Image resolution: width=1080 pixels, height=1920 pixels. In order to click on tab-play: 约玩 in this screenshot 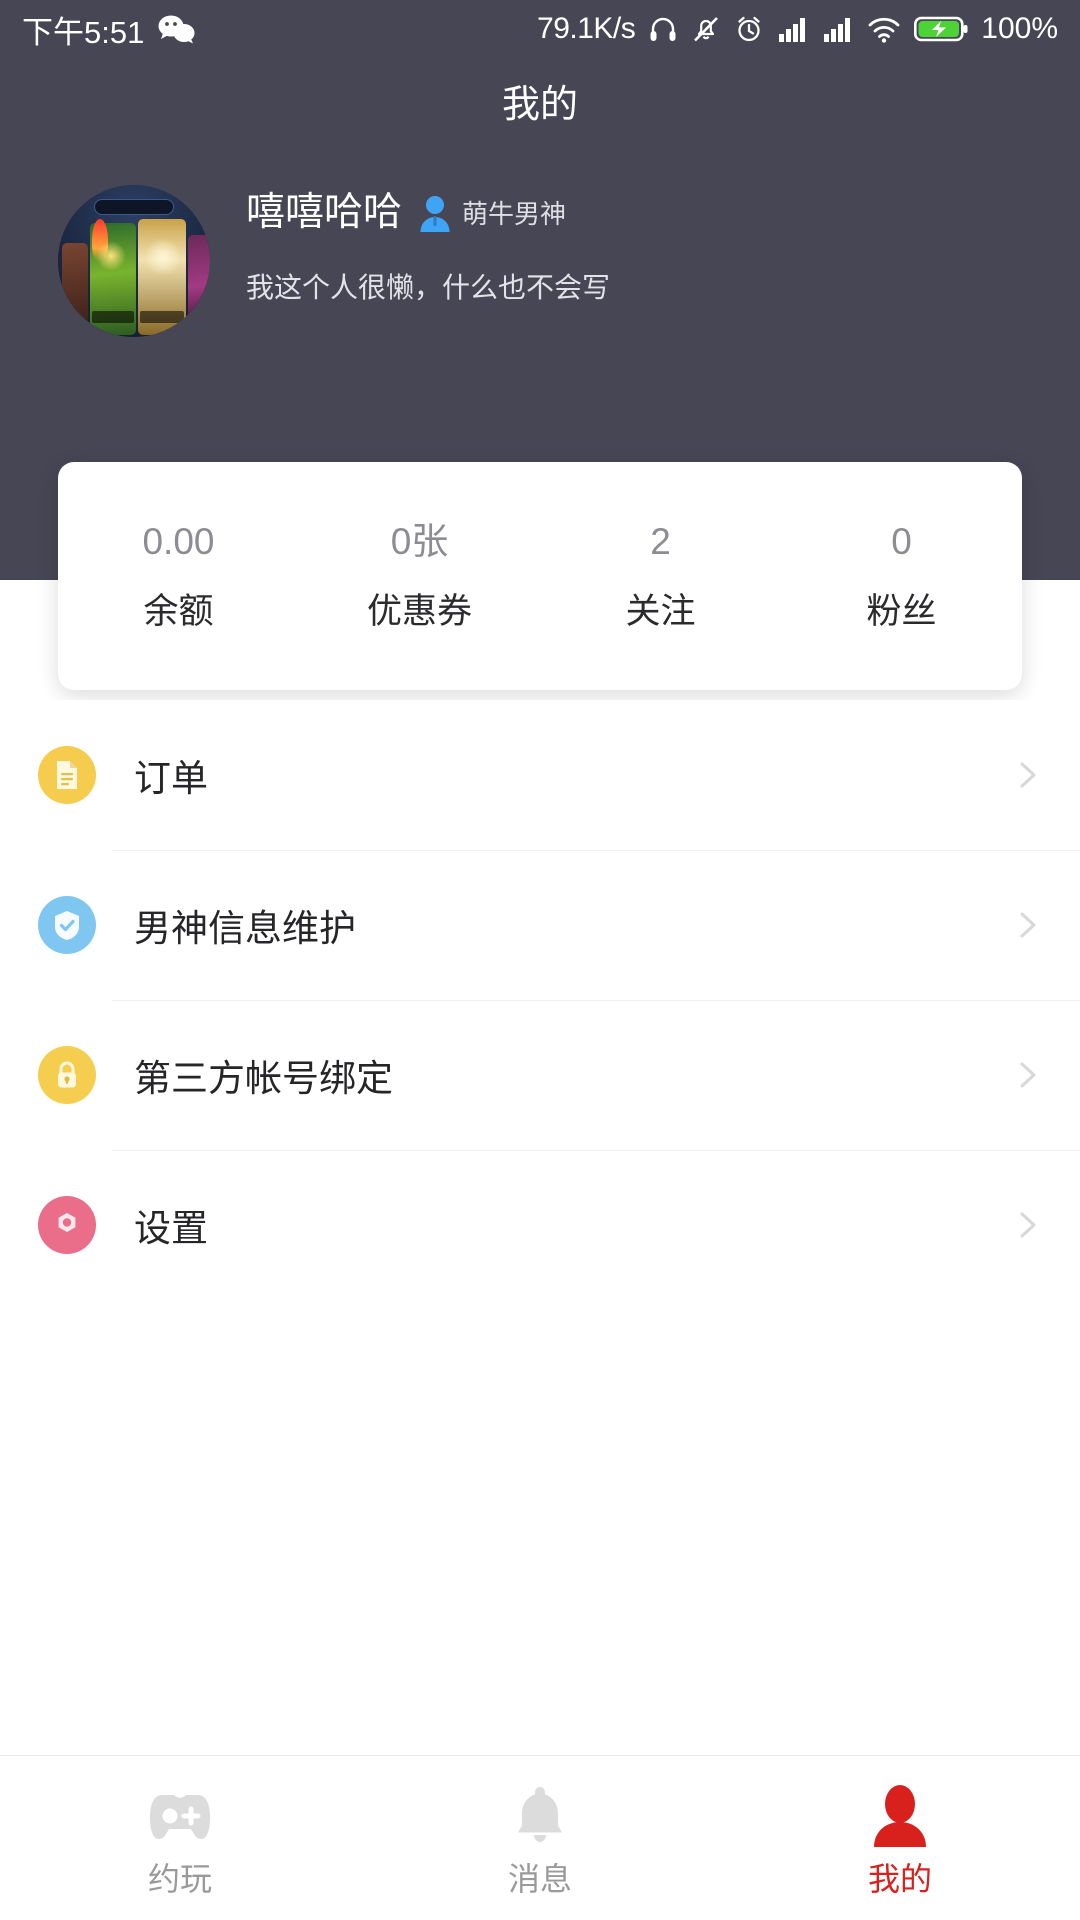, I will do `click(180, 1838)`.